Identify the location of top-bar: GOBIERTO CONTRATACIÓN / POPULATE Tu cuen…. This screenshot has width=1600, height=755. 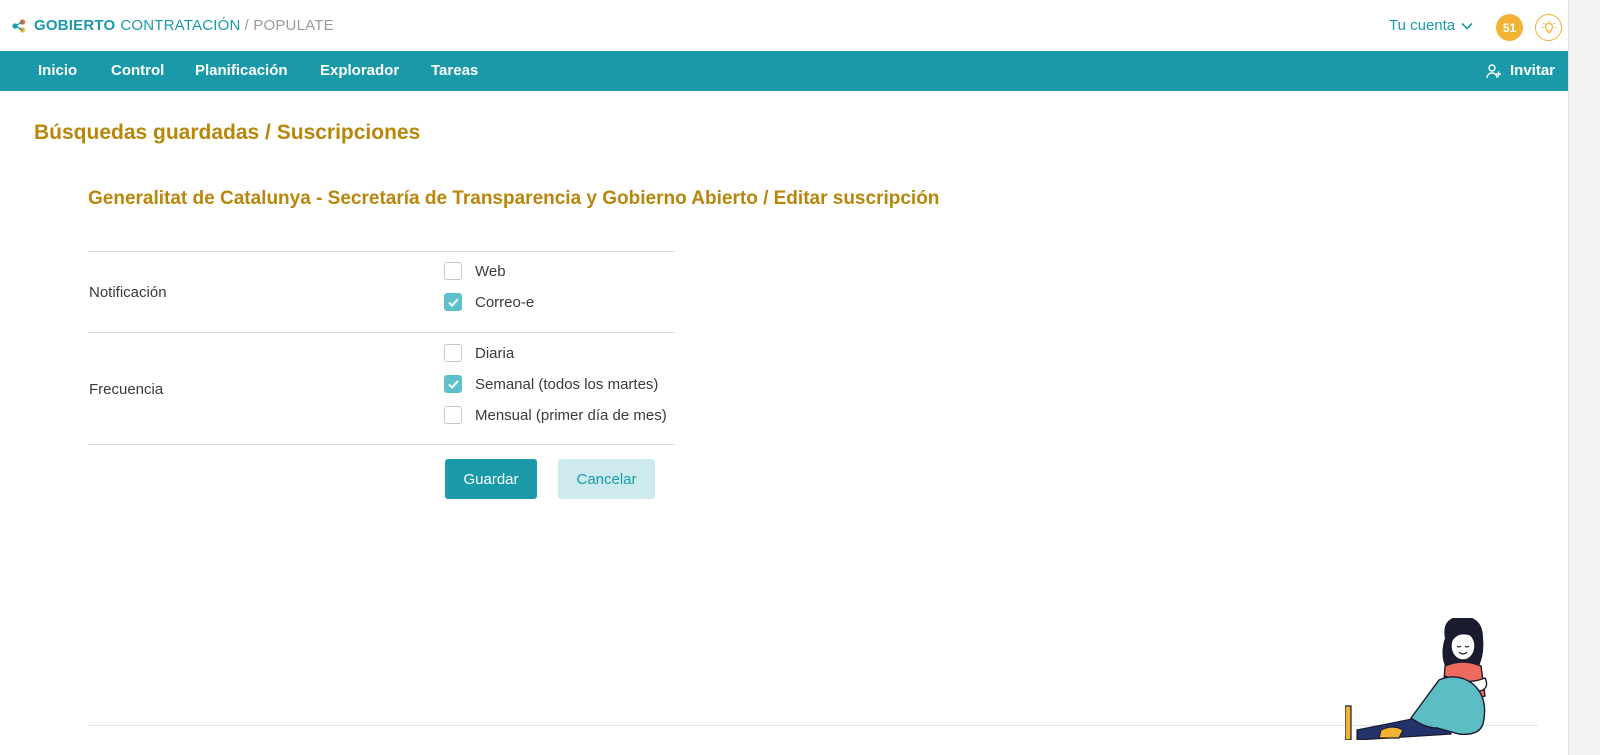
(784, 25).